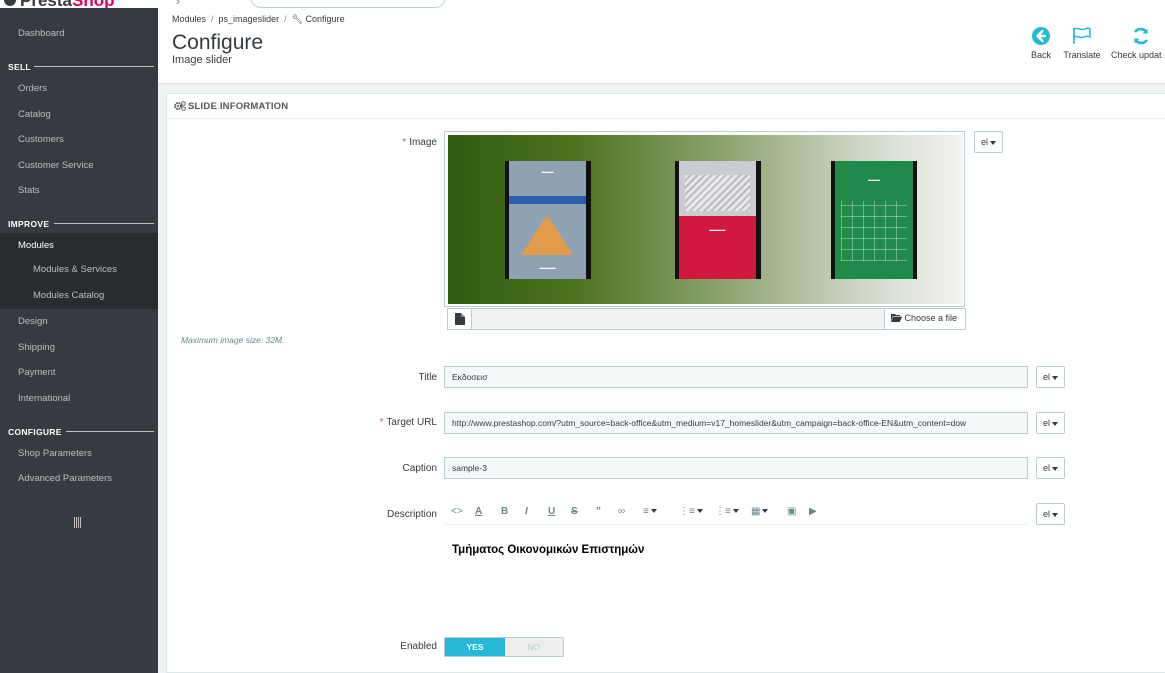 The height and width of the screenshot is (673, 1165). I want to click on description-language-dropdown: el, so click(1051, 514).